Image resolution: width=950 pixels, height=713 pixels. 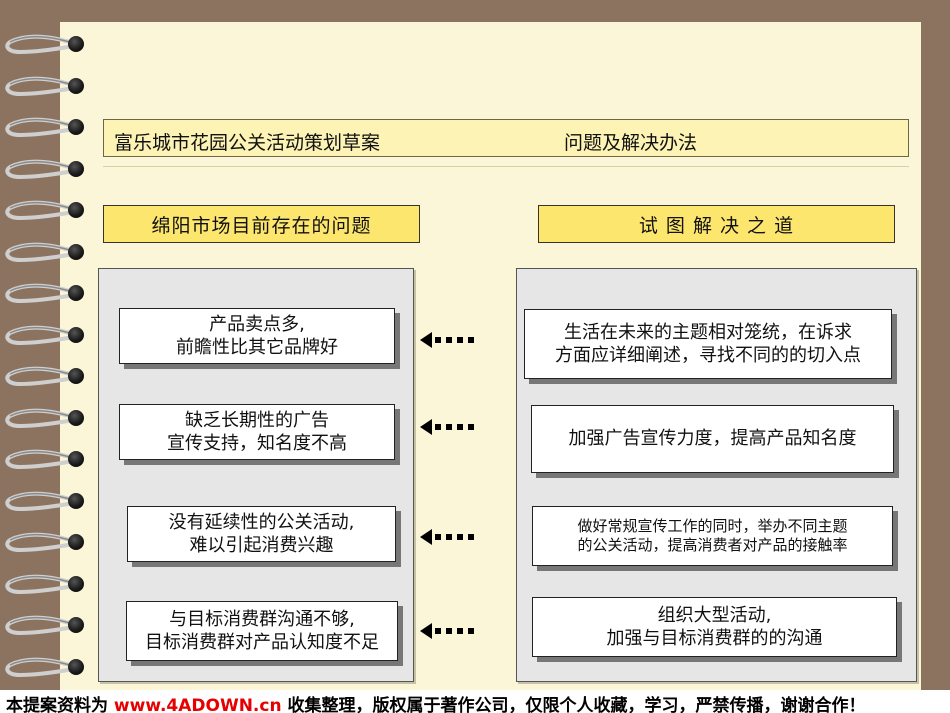 I want to click on solution-card-1: 生活在未来的主题相对笼统，在诉求 方面应详细阐述，寻找不同的的切入点, so click(x=708, y=344).